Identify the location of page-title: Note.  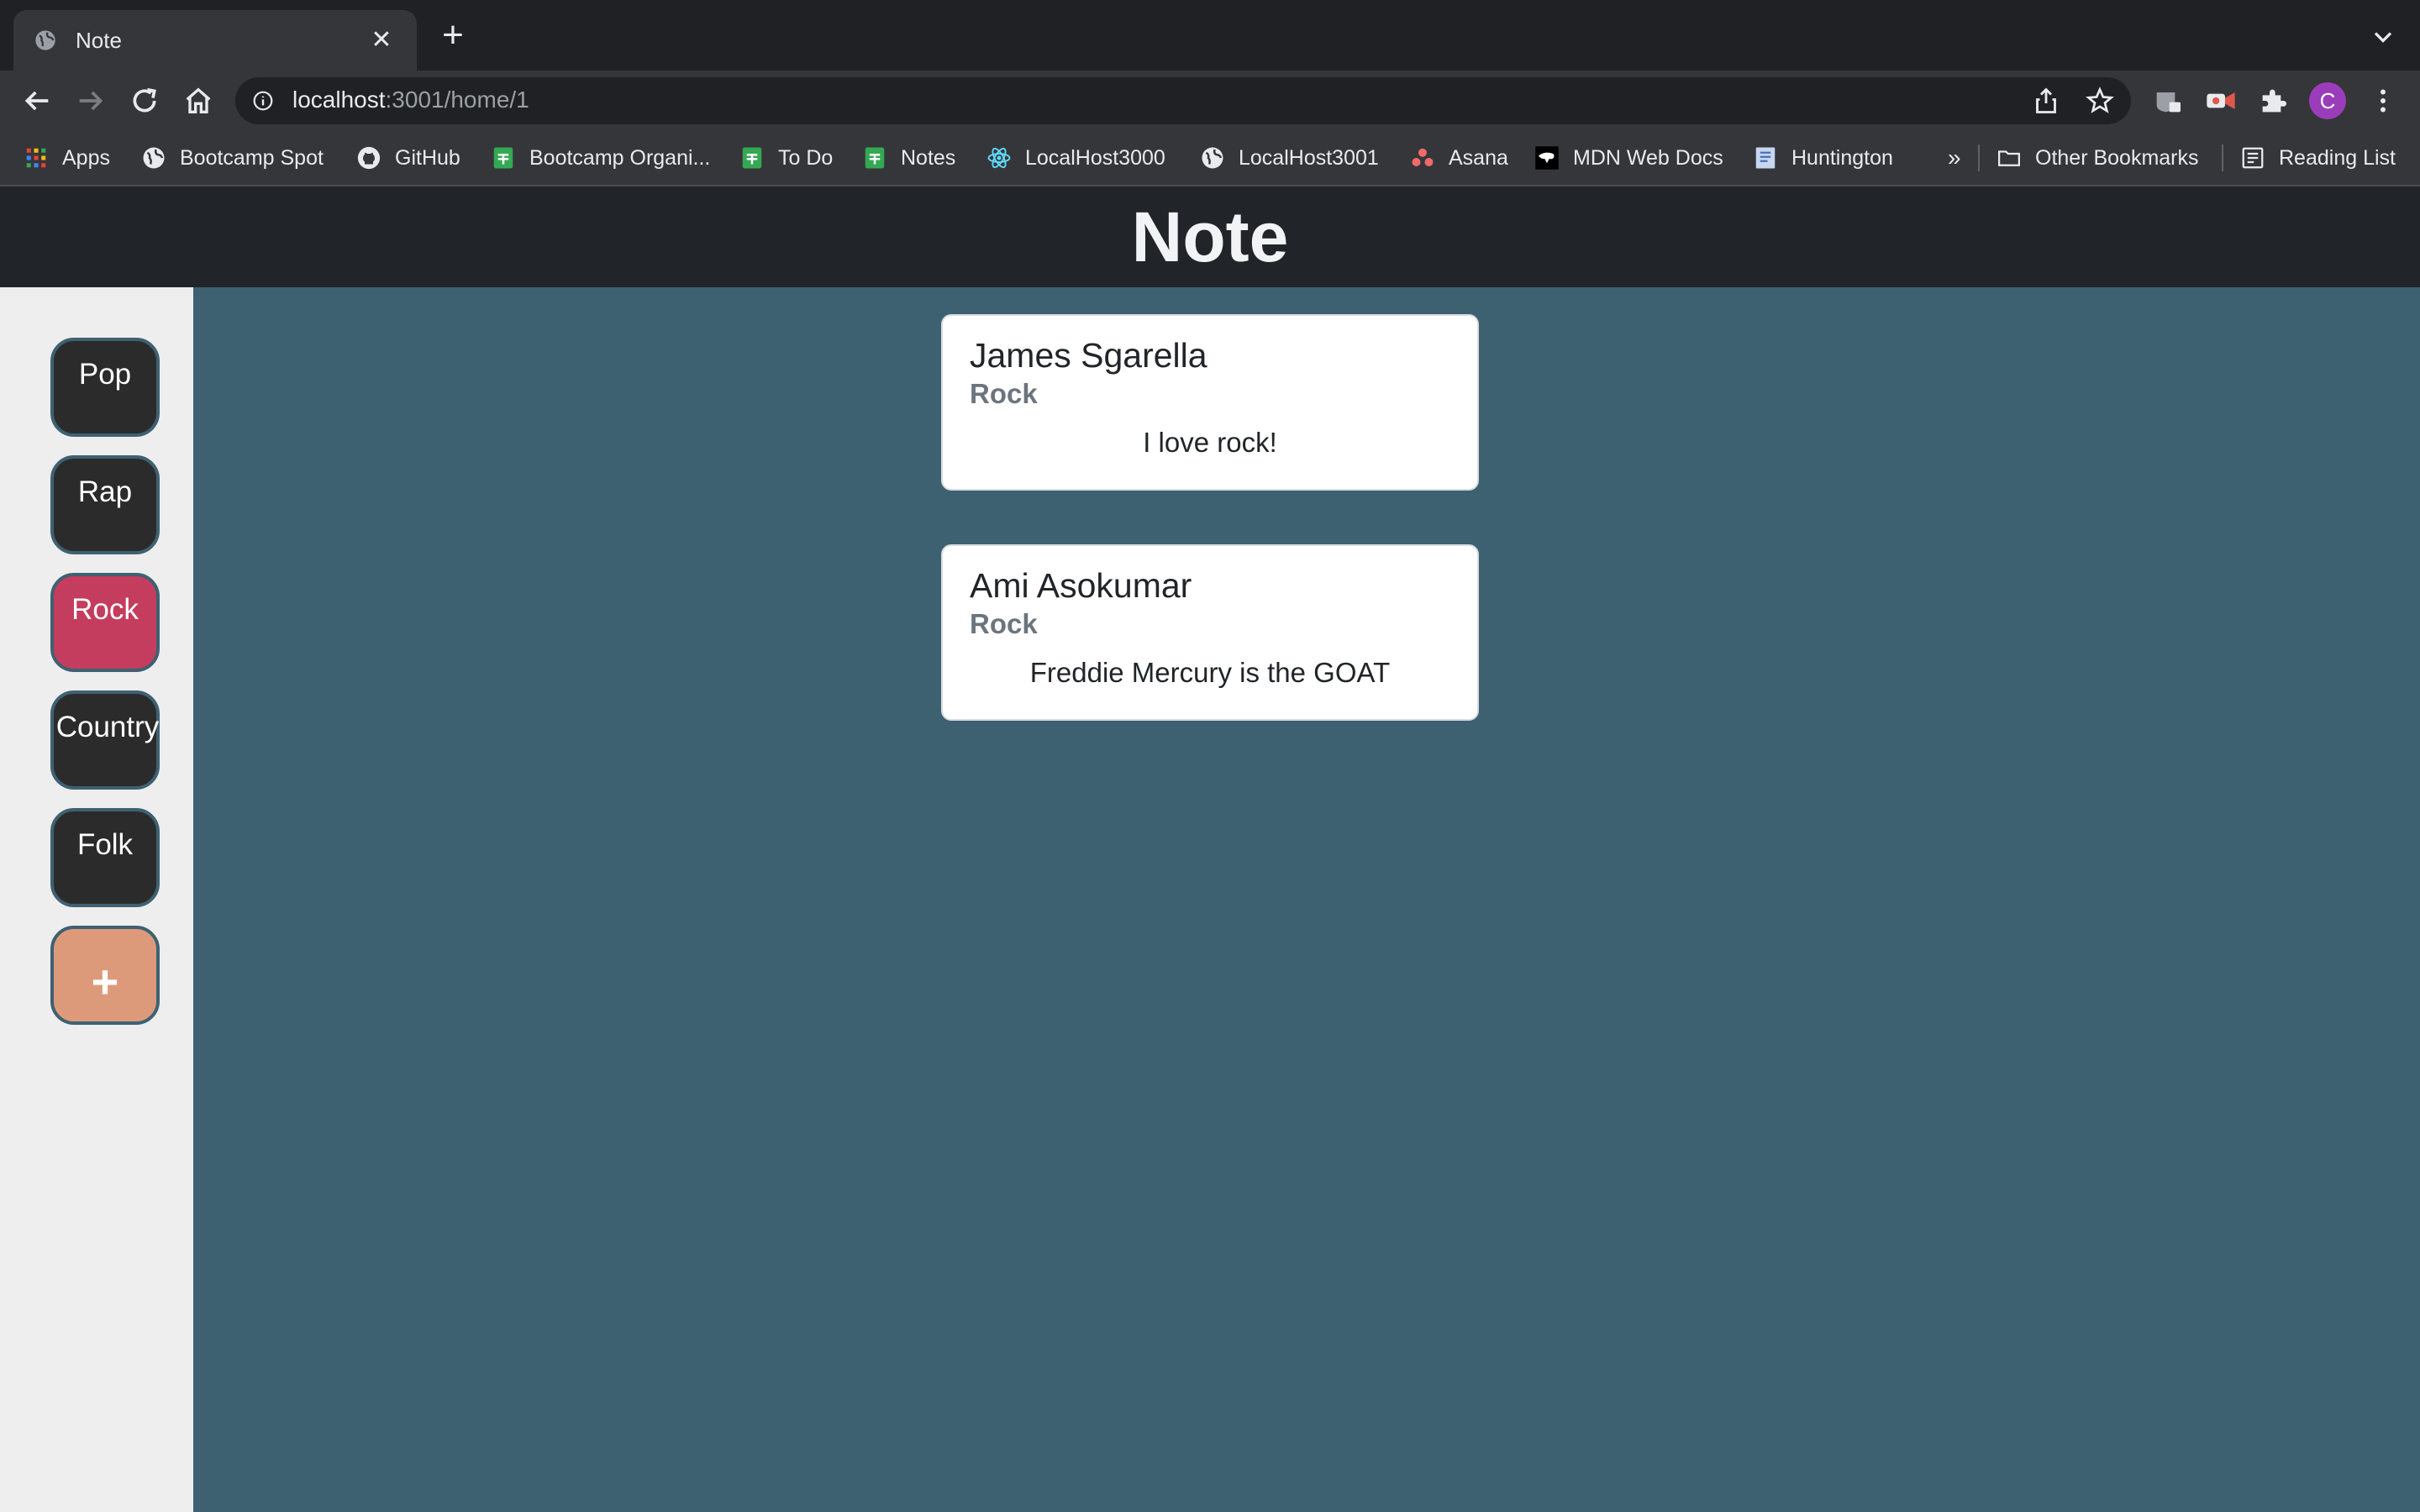
(1210, 236).